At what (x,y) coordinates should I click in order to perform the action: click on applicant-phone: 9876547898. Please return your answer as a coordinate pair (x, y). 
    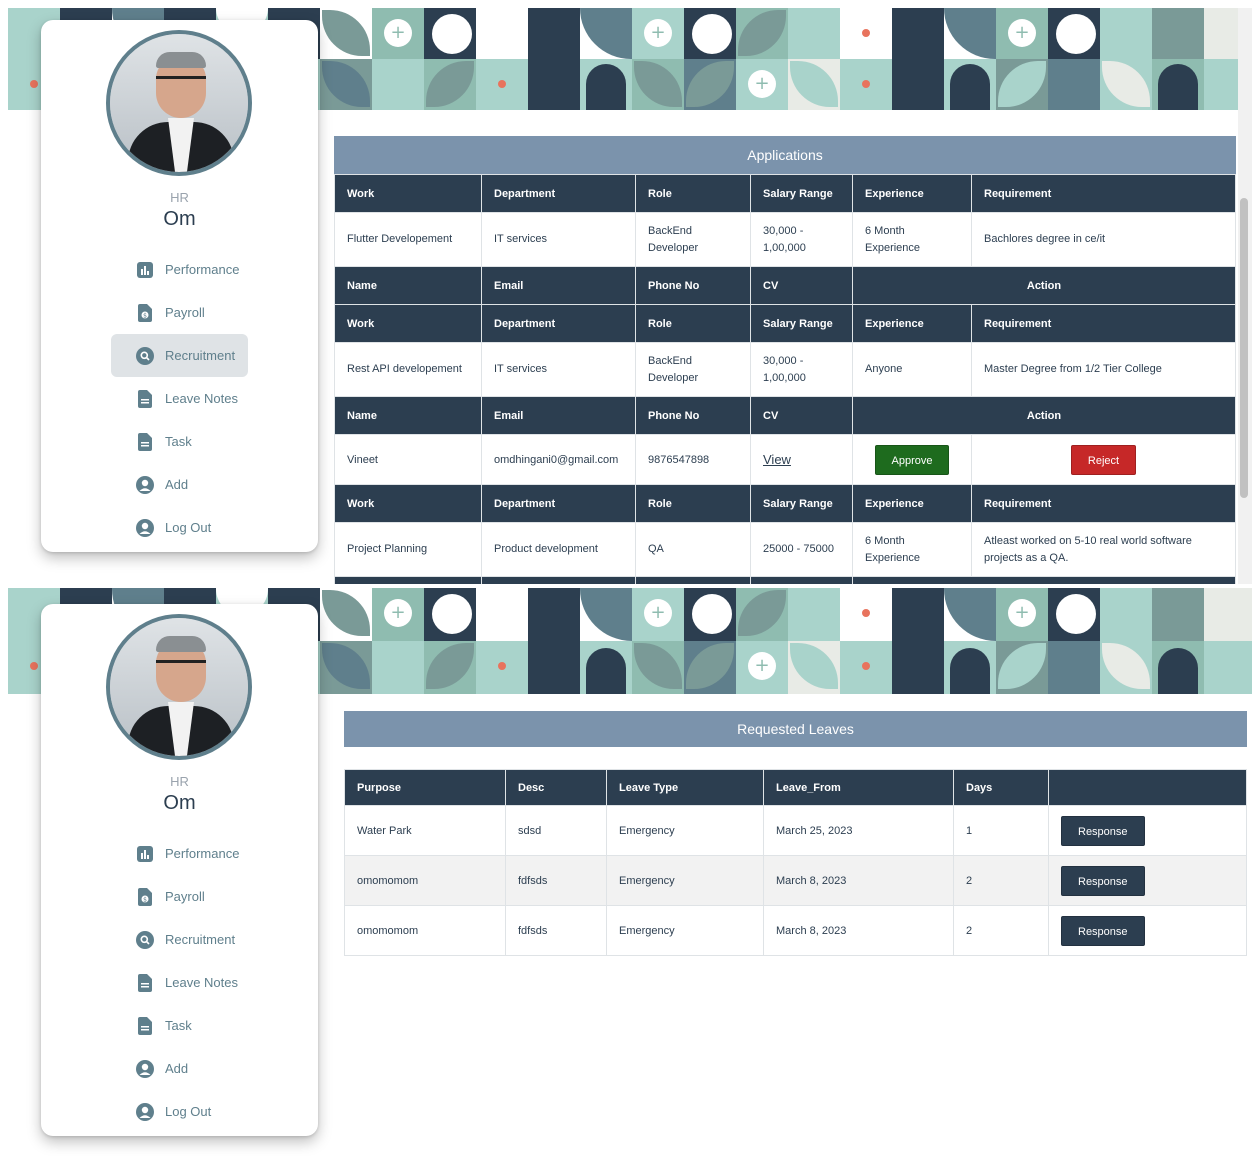
    Looking at the image, I should click on (693, 459).